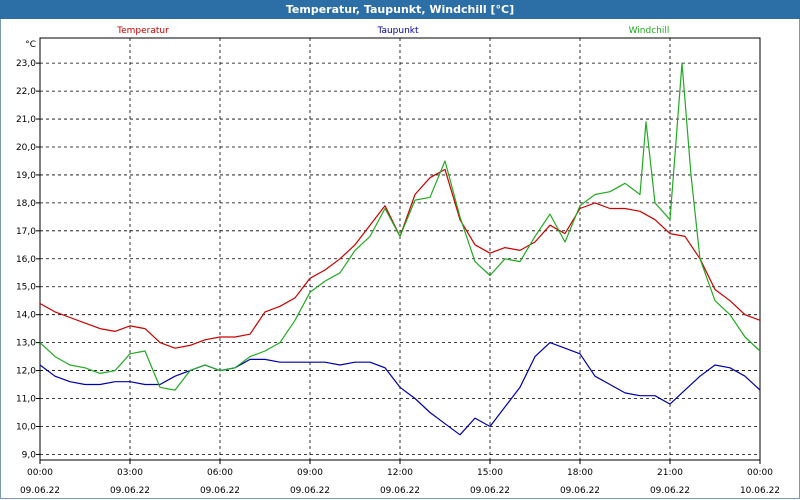 This screenshot has width=800, height=500. I want to click on y-tick-label: 20,0, so click(26, 148).